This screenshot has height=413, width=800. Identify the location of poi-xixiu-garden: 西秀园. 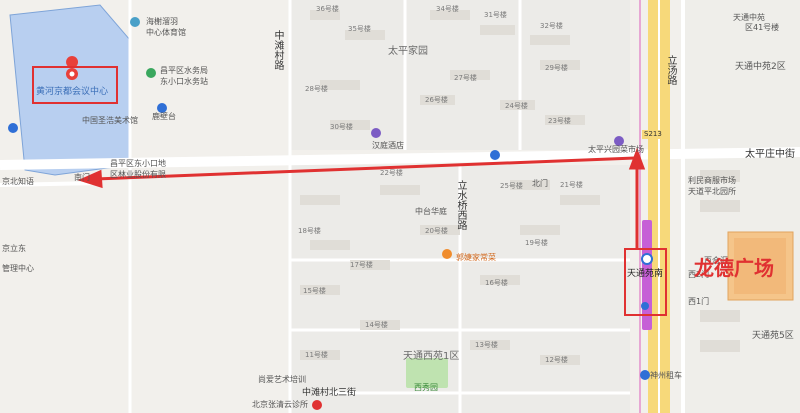
(426, 388).